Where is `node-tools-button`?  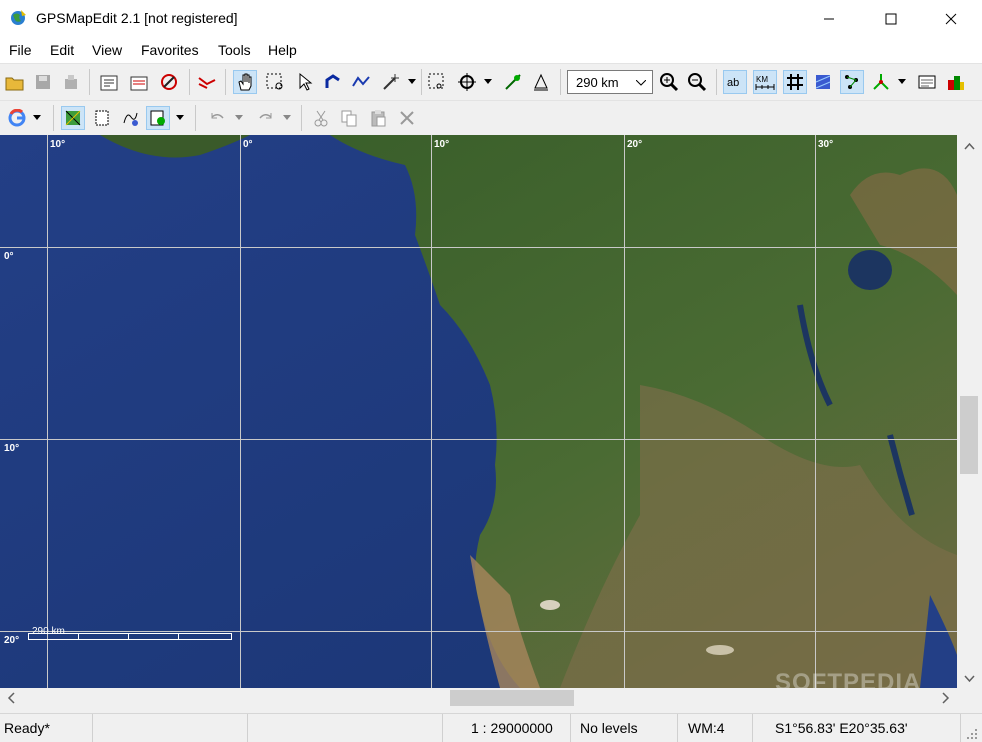 node-tools-button is located at coordinates (391, 82).